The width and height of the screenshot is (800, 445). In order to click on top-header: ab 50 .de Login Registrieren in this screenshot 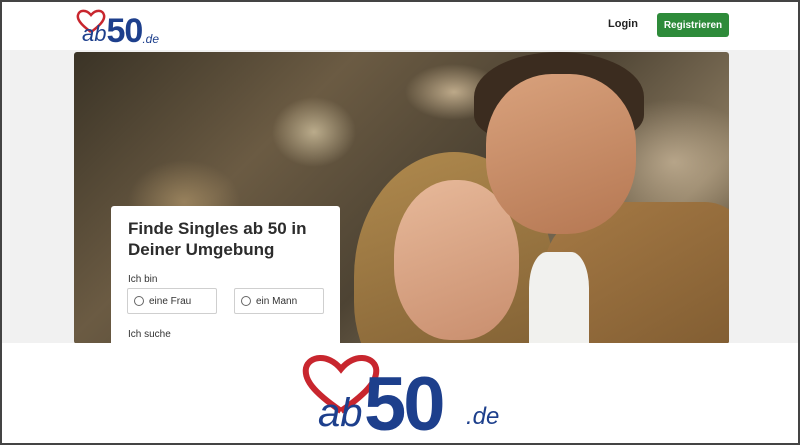, I will do `click(400, 26)`.